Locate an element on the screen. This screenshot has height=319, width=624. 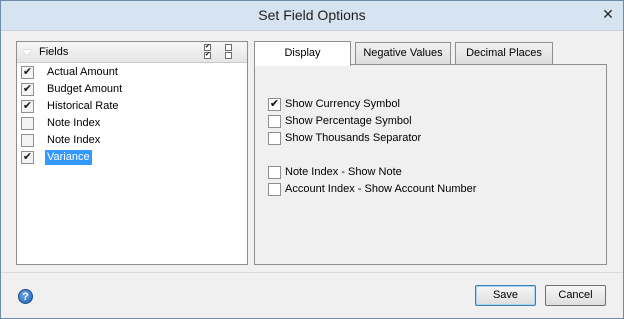
field-label: Variance is located at coordinates (68, 157).